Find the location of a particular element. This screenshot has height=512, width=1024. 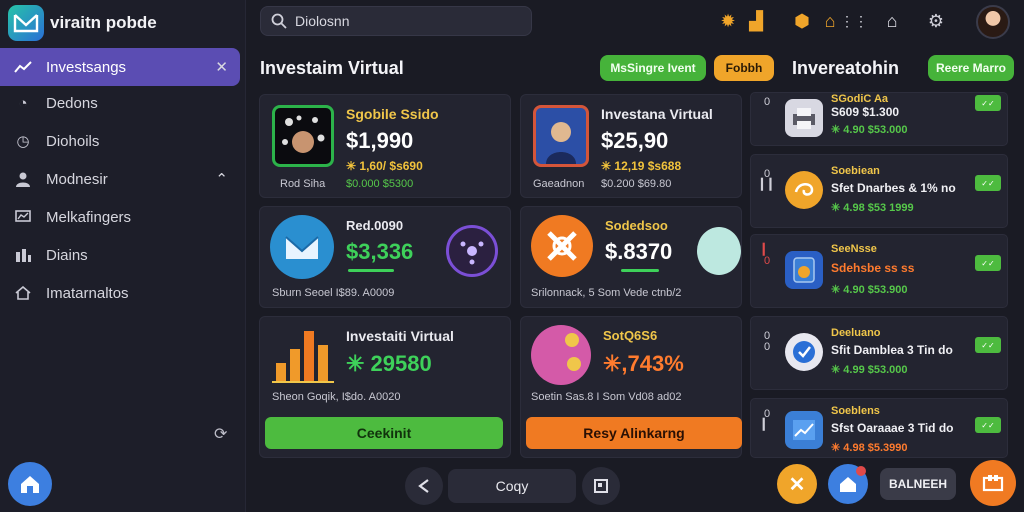

sidebar-item-label: Diains is located at coordinates (67, 255).